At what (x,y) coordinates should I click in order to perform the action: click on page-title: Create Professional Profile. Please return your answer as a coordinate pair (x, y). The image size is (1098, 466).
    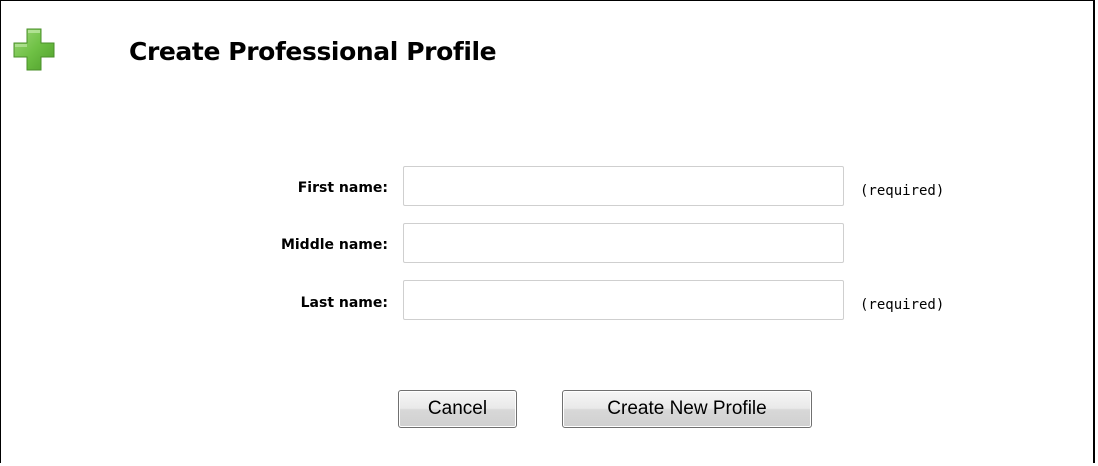
    Looking at the image, I should click on (313, 51).